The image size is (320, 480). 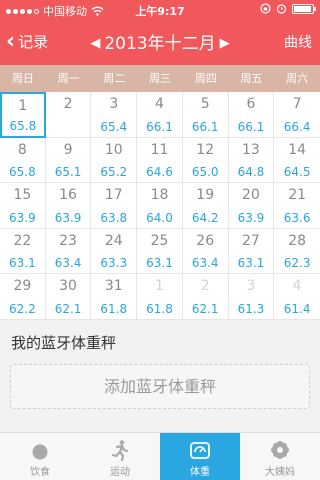 What do you see at coordinates (159, 149) in the screenshot?
I see `day-number: 11` at bounding box center [159, 149].